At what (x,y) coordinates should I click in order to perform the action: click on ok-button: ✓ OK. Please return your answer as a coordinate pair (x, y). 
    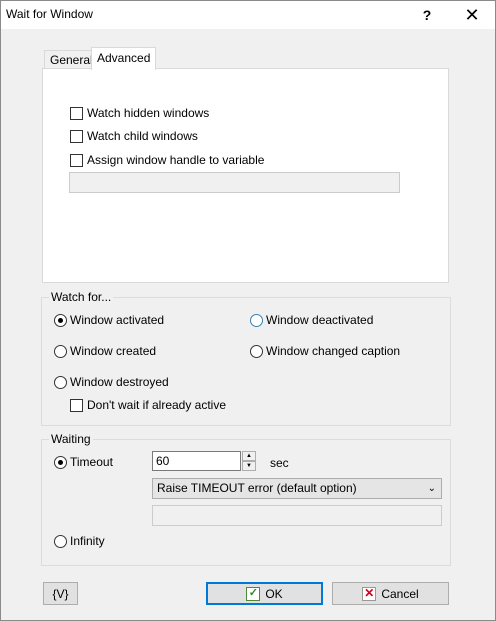
    Looking at the image, I should click on (264, 593).